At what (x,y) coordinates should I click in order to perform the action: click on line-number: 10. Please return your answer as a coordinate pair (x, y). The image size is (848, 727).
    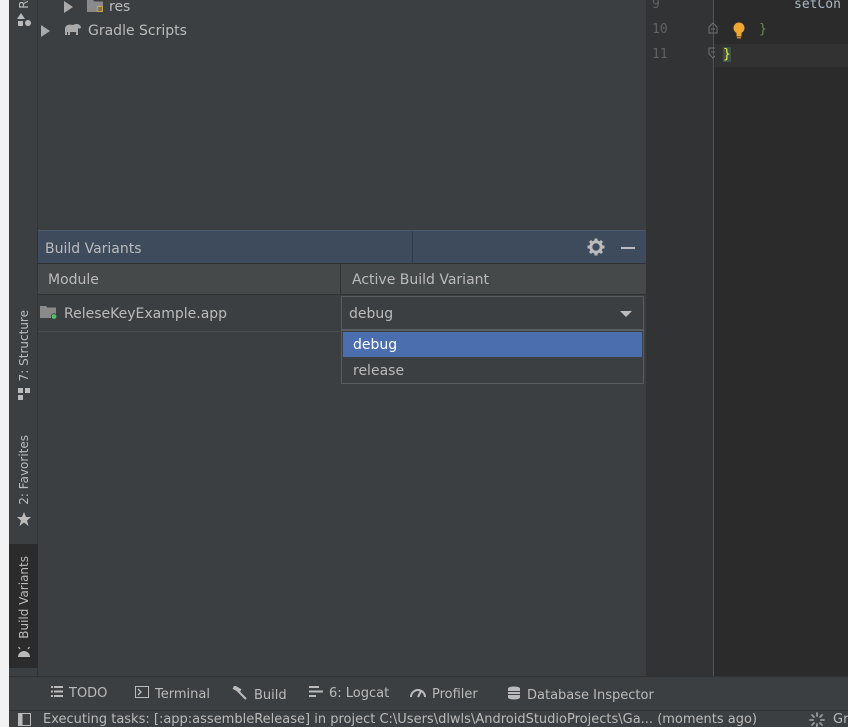
    Looking at the image, I should click on (660, 29).